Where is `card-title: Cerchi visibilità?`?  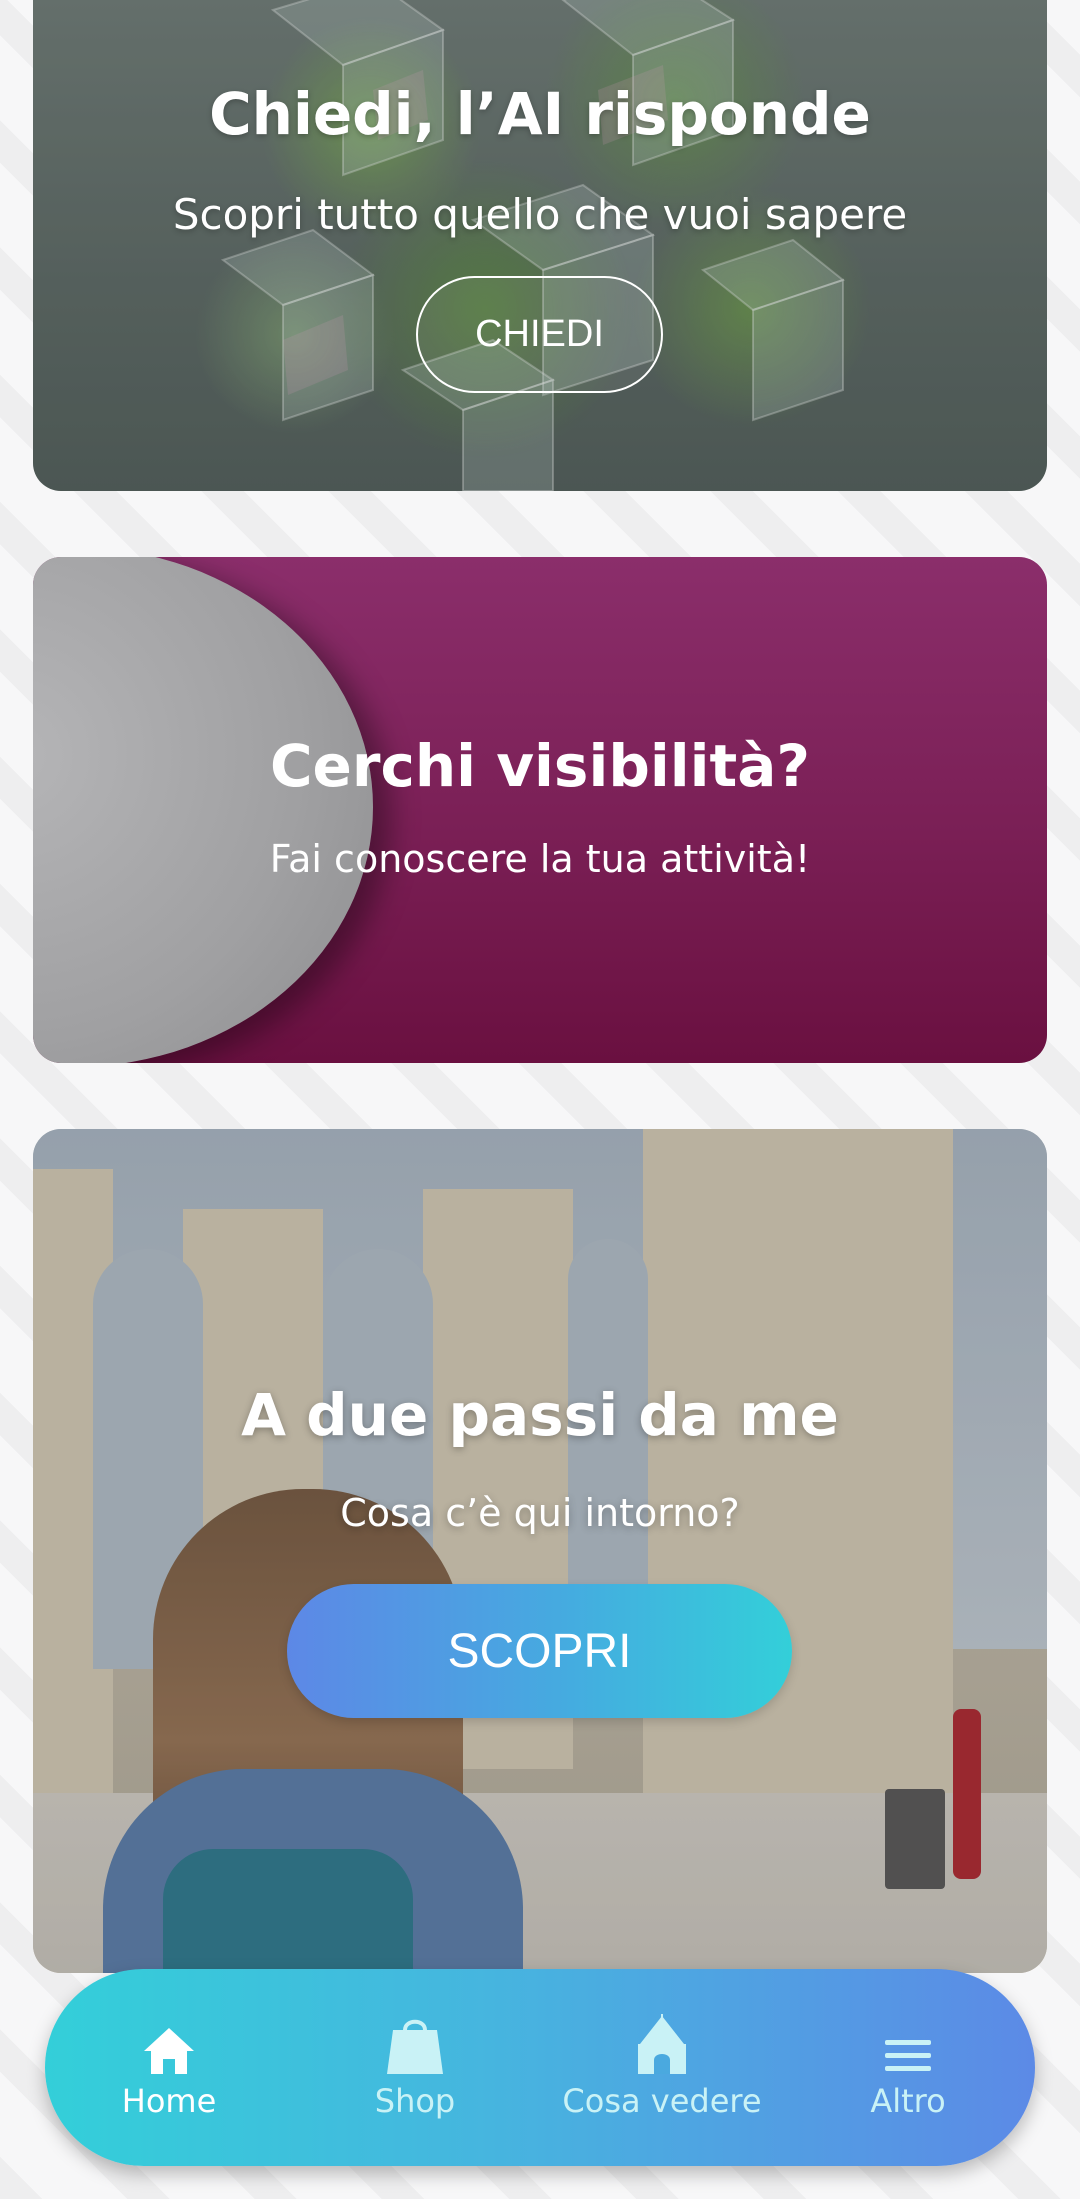 card-title: Cerchi visibilità? is located at coordinates (539, 766).